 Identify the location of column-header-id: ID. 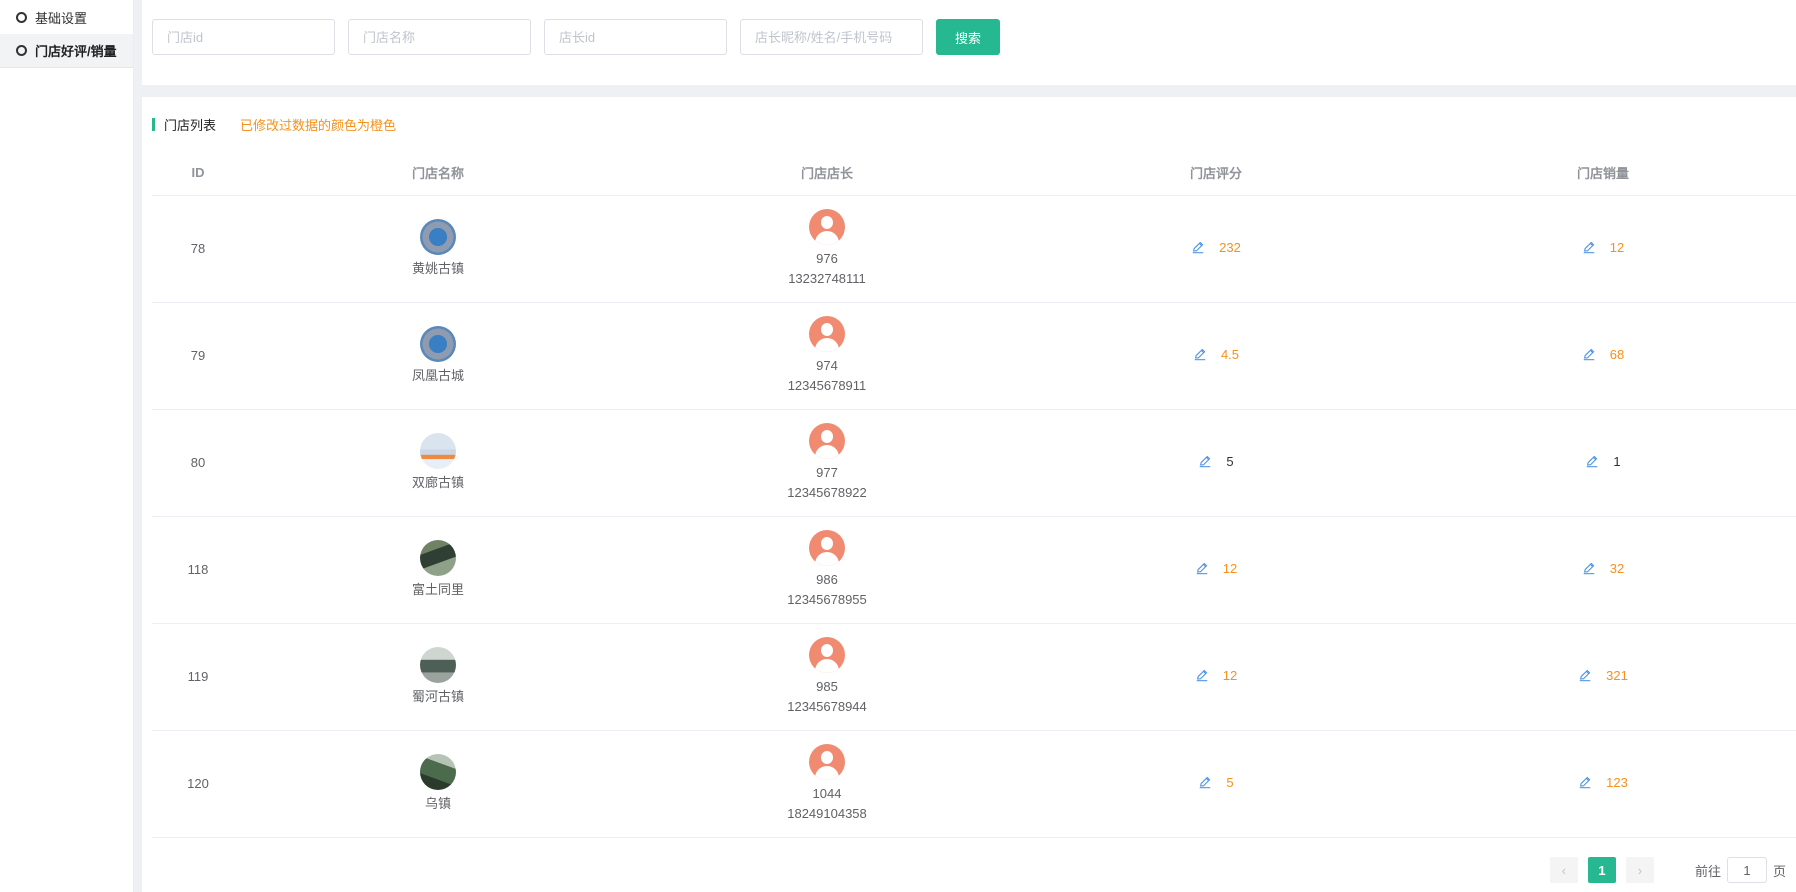
(198, 173).